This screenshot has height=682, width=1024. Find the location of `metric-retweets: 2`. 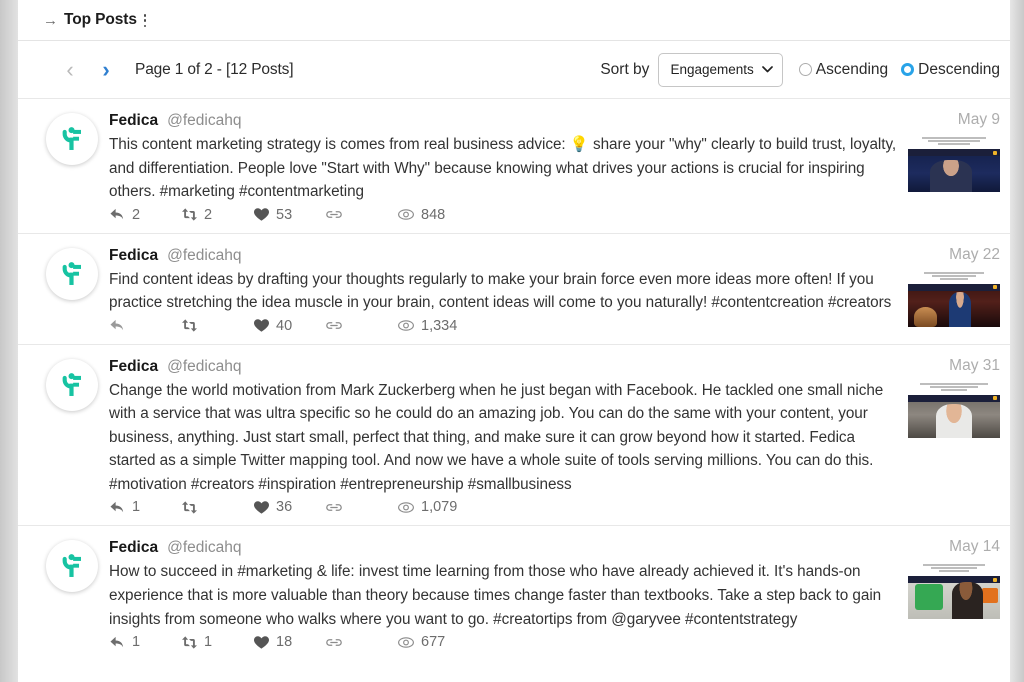

metric-retweets: 2 is located at coordinates (217, 215).